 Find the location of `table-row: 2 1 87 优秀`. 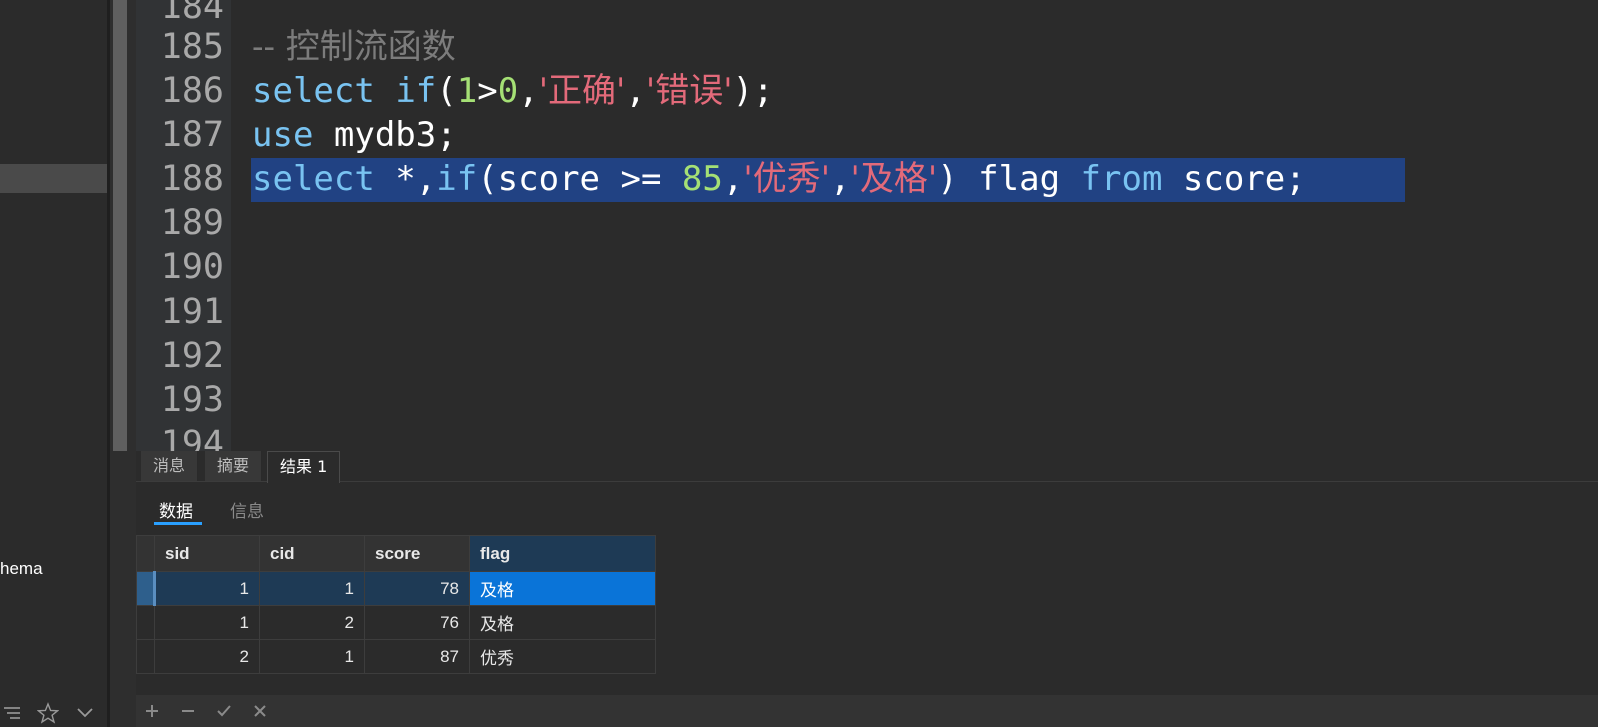

table-row: 2 1 87 优秀 is located at coordinates (396, 656).